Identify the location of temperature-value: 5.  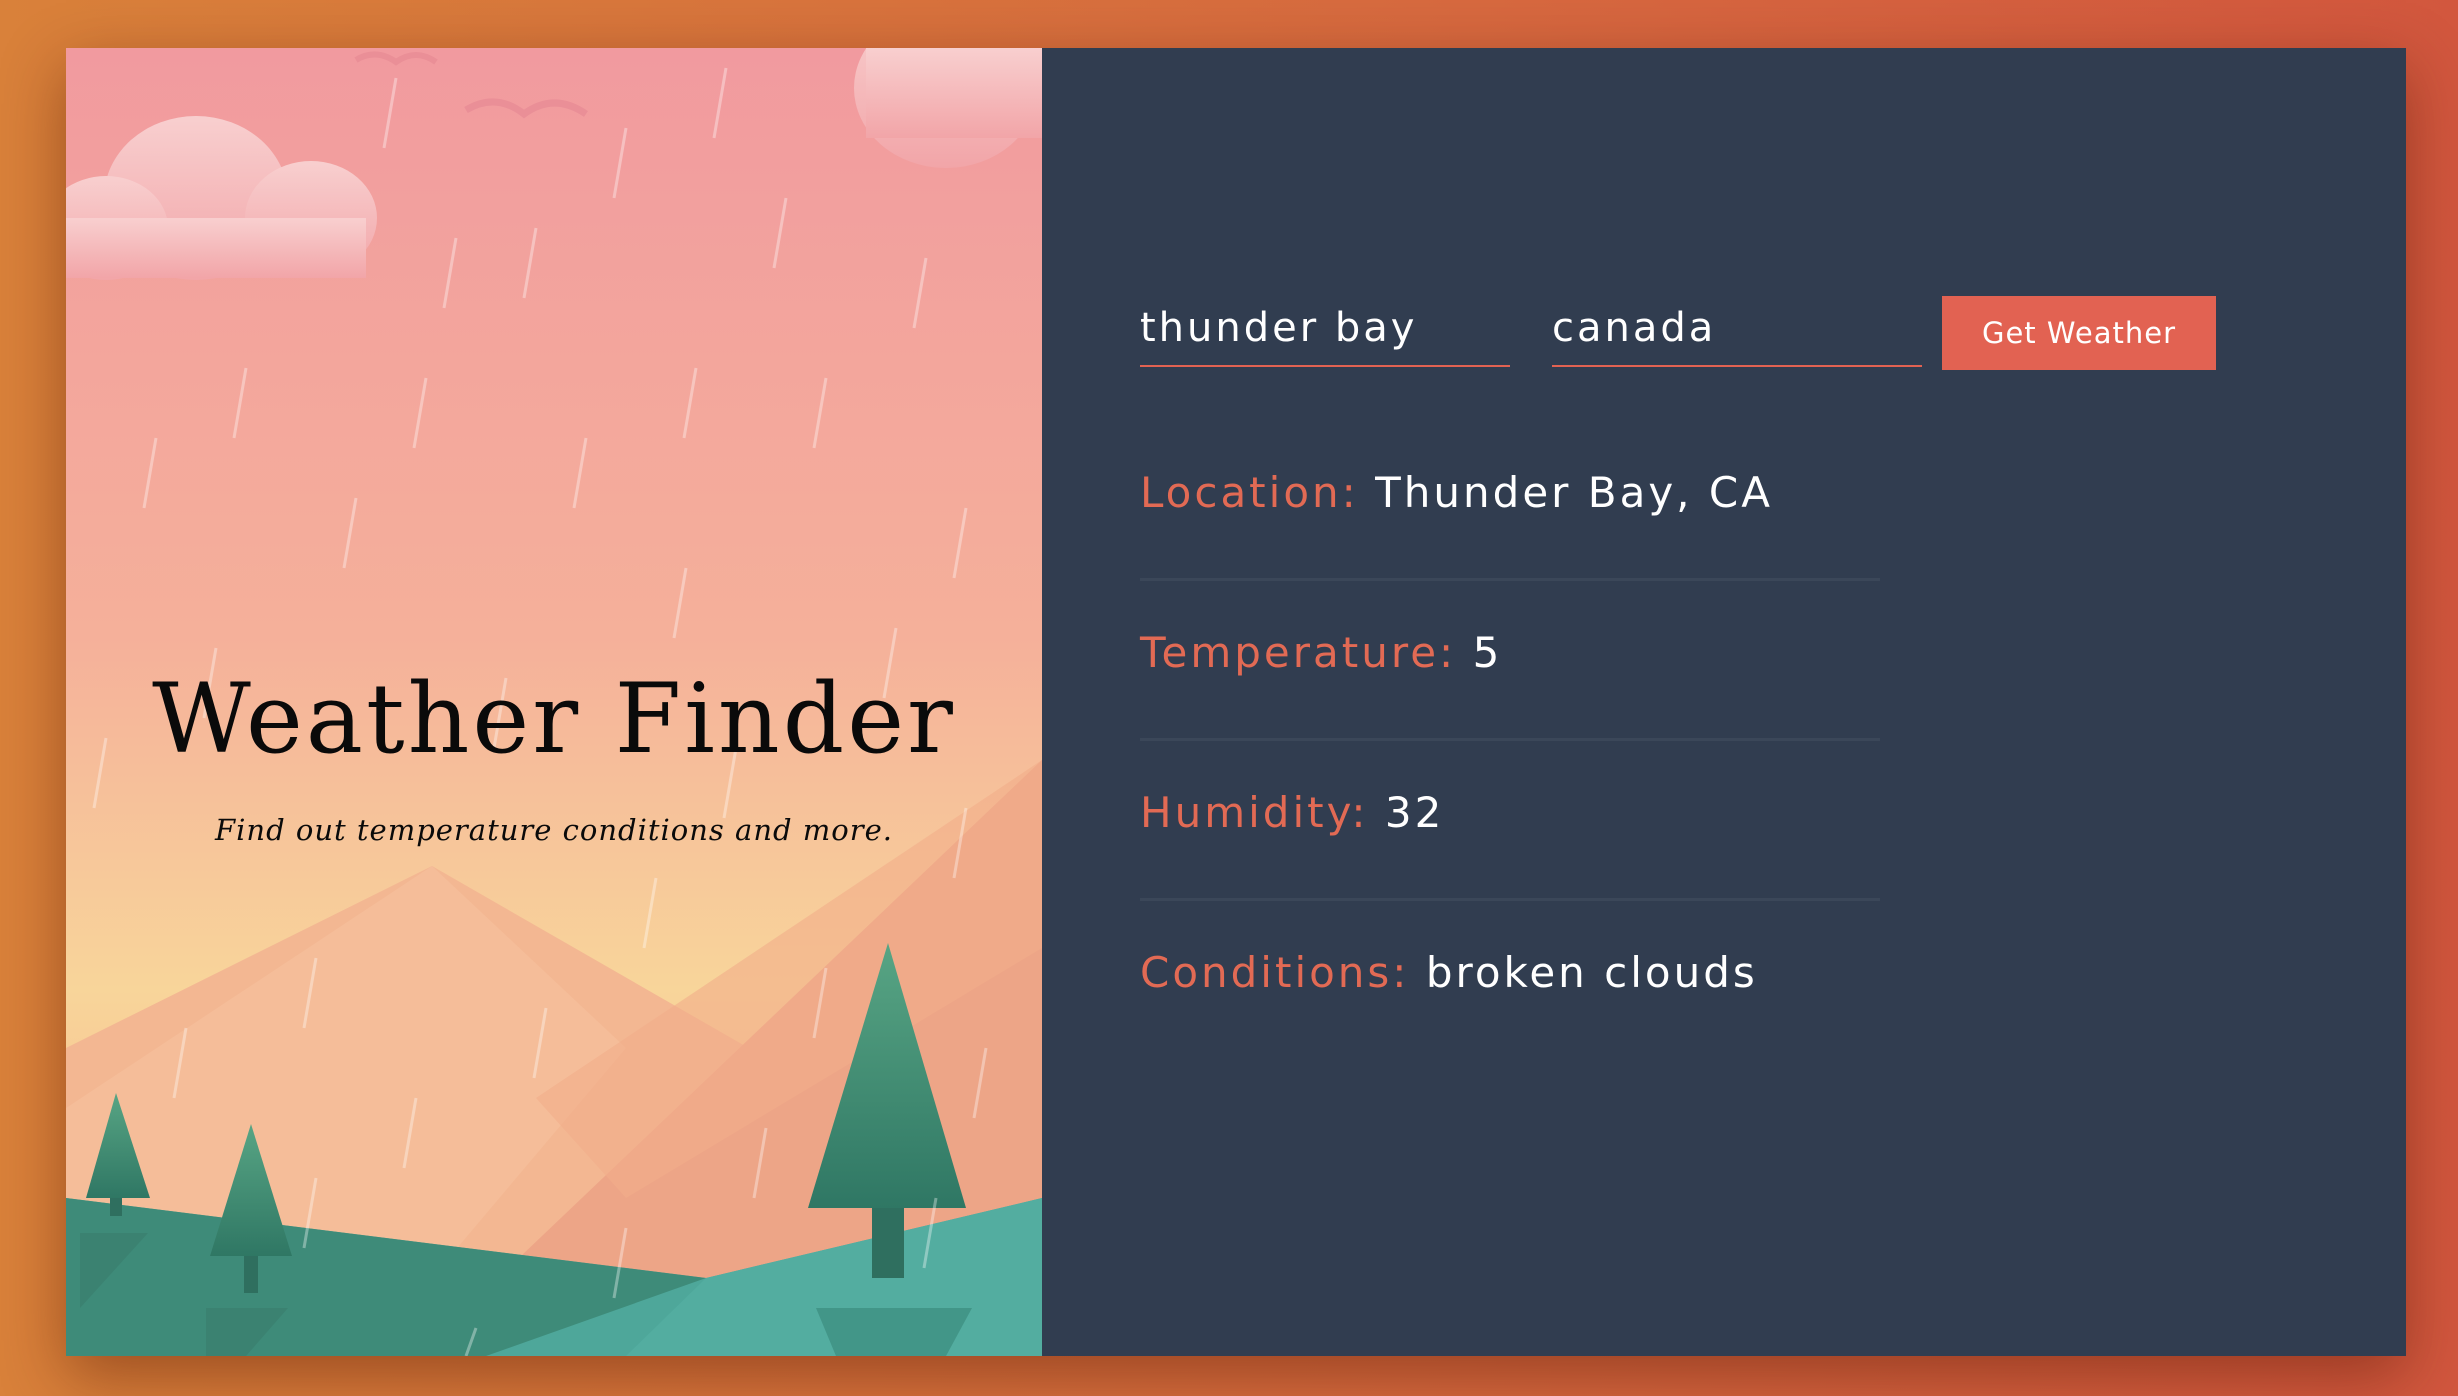
(1487, 652).